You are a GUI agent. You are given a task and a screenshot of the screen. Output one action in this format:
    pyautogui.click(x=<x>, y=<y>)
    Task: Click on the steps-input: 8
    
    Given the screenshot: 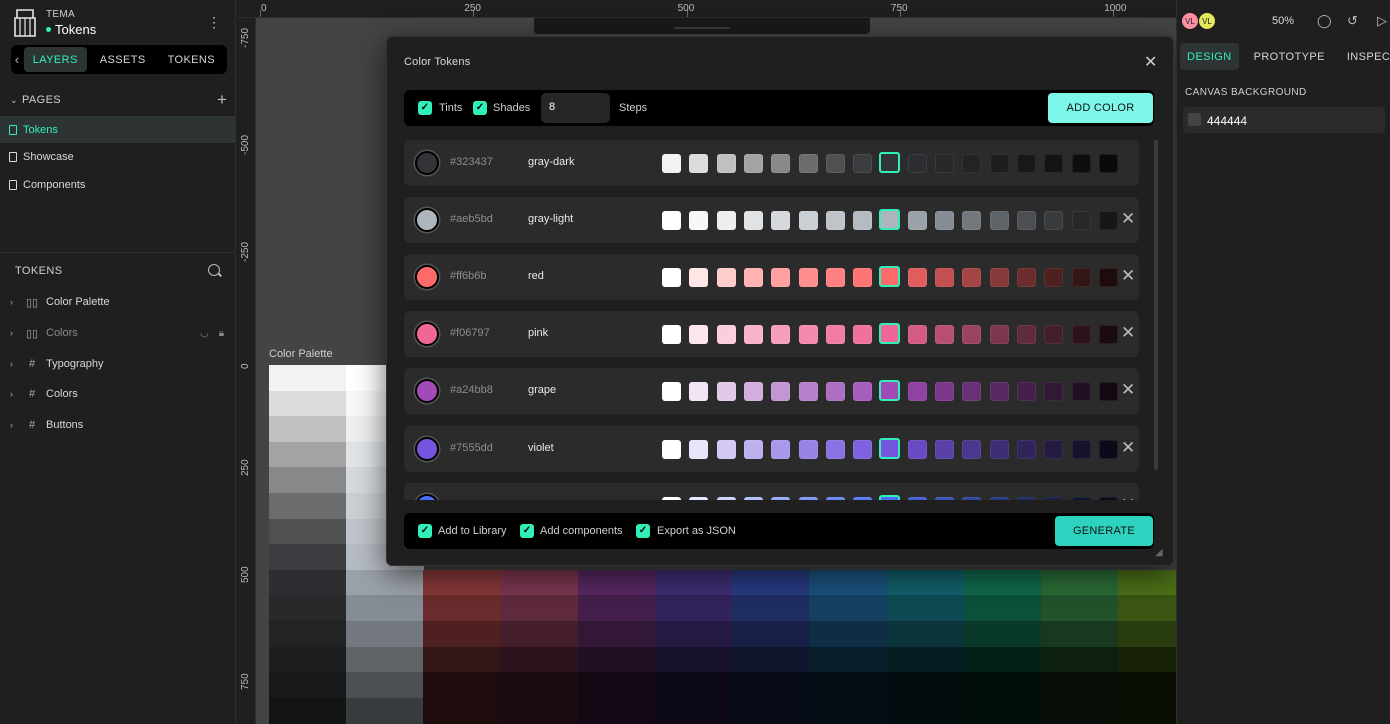 What is the action you would take?
    pyautogui.click(x=575, y=108)
    